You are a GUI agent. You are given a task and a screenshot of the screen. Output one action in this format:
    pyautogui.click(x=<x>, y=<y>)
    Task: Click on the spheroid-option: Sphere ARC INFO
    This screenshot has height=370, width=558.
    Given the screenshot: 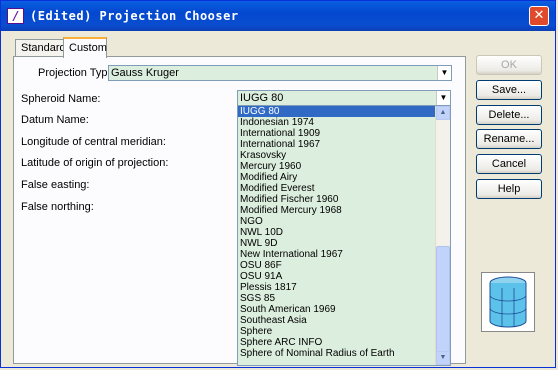 What is the action you would take?
    pyautogui.click(x=336, y=342)
    